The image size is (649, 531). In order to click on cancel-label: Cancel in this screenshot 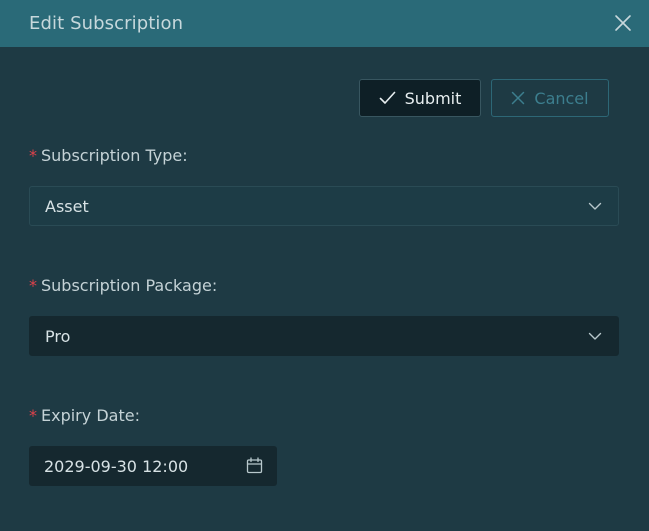, I will do `click(561, 98)`.